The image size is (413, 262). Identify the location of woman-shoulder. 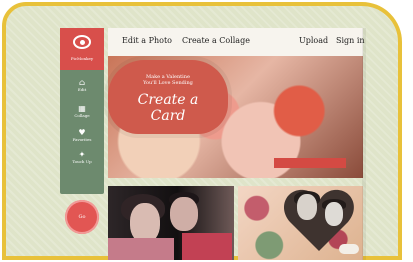
(141, 249).